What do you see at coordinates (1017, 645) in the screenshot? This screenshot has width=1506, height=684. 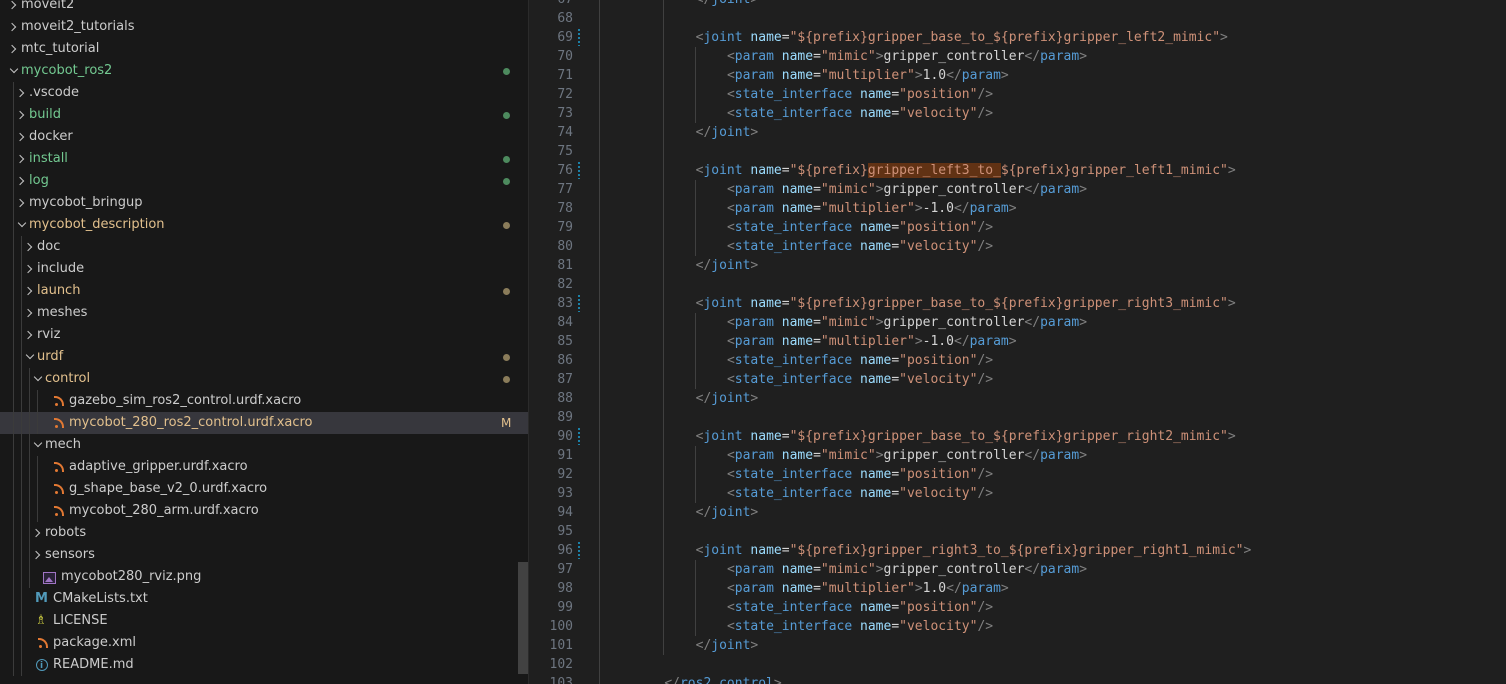 I see `code-line: 101 </joint>` at bounding box center [1017, 645].